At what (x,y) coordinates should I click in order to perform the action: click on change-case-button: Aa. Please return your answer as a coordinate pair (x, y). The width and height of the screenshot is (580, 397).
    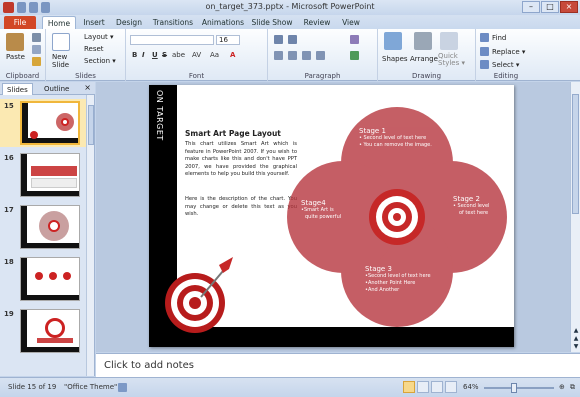
    Looking at the image, I should click on (214, 55).